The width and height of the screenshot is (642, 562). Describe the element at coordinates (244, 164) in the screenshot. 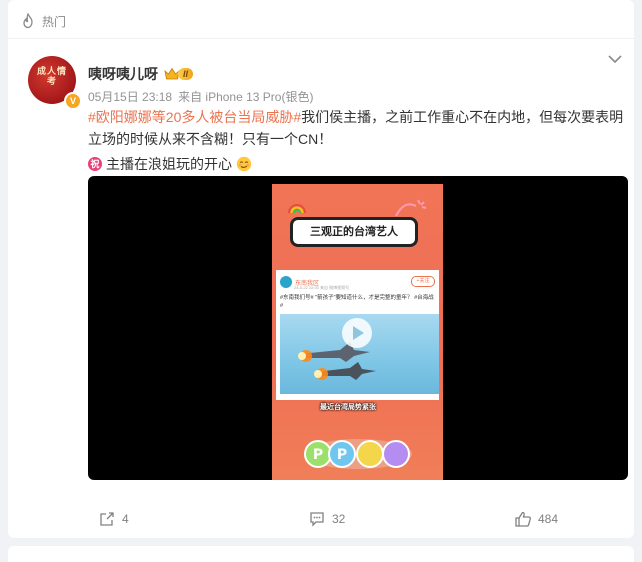

I see `smirk-emoji-icon` at that location.